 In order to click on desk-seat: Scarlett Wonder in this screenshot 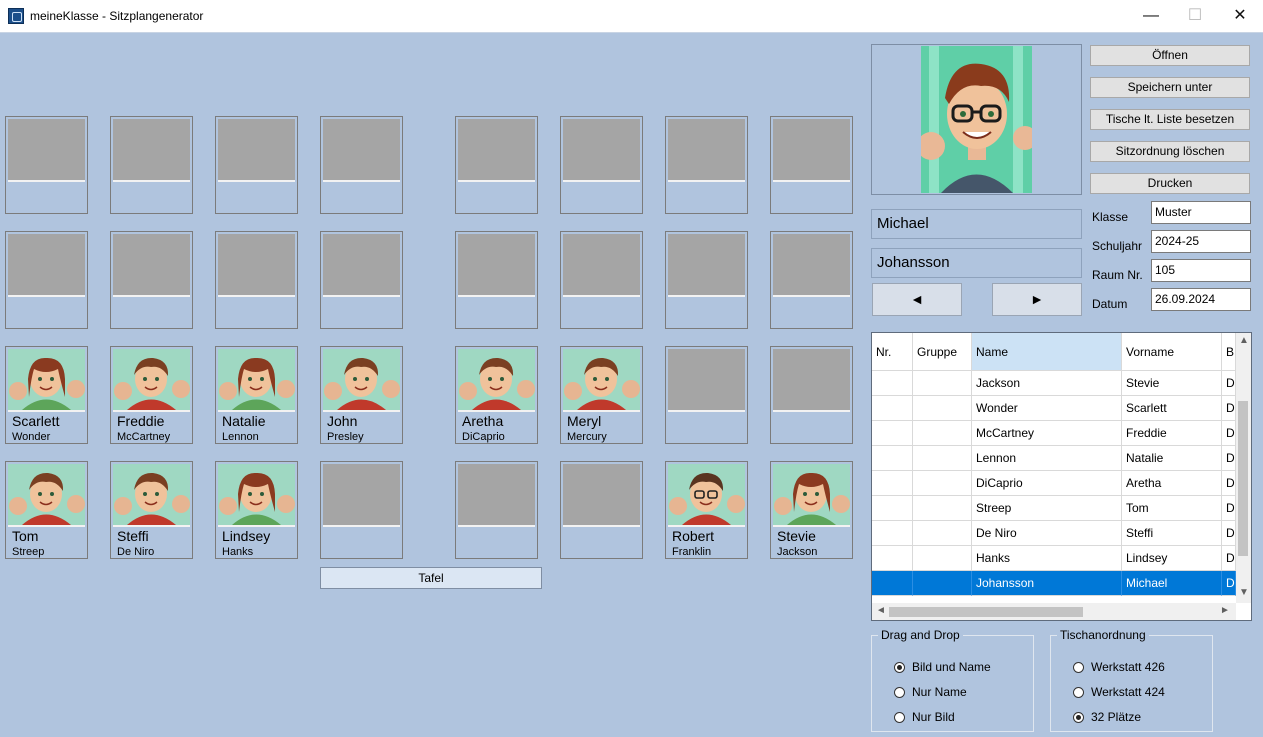, I will do `click(46, 395)`.